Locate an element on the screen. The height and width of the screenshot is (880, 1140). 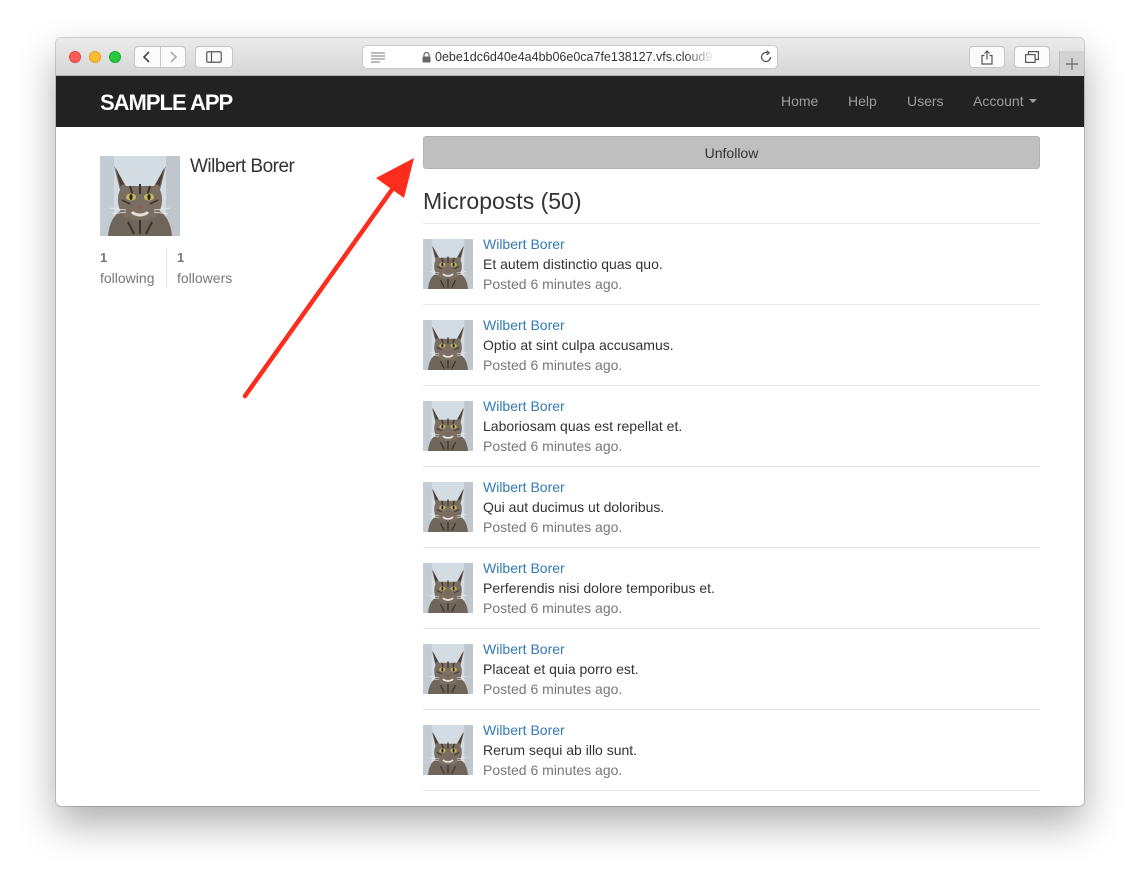
followers-stat: 1 followers is located at coordinates (204, 268).